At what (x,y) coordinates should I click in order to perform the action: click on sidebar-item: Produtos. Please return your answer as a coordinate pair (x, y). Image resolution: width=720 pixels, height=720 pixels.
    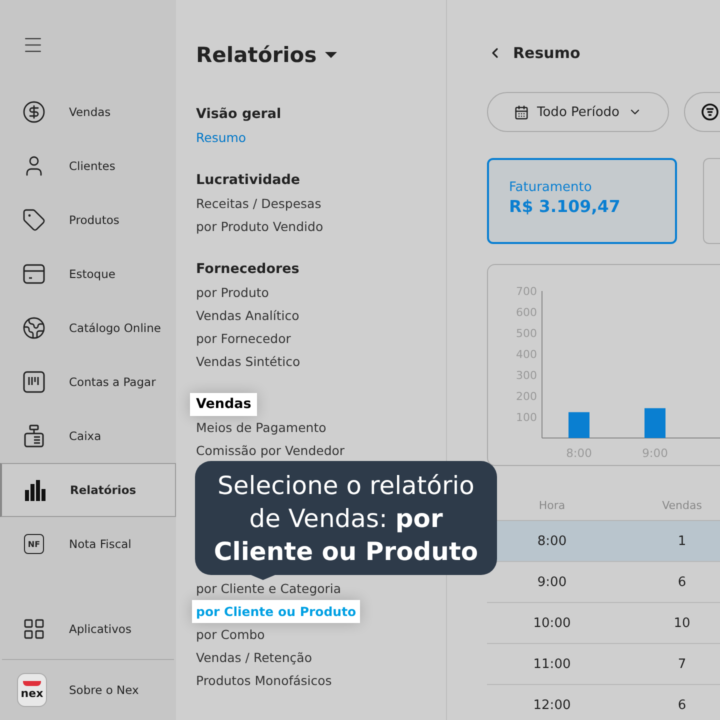
    Looking at the image, I should click on (88, 220).